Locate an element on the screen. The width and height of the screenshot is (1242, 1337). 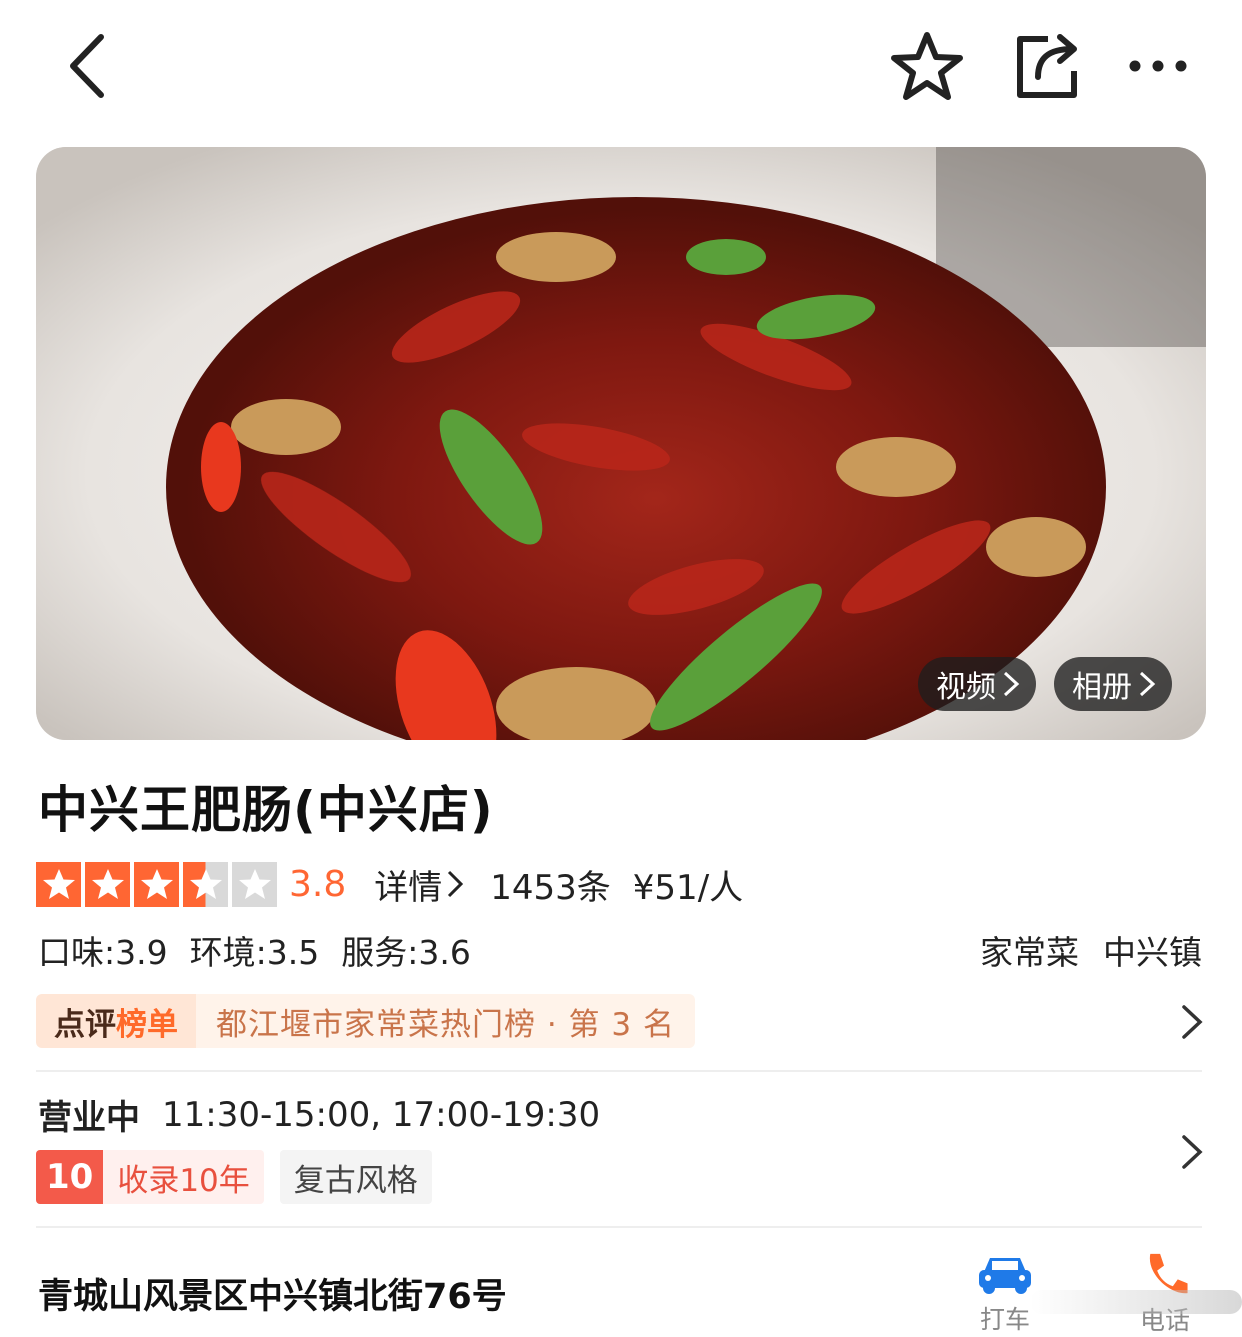
business-hours: 营业中 11:30-15:00, 17:00-19:30 is located at coordinates (319, 1114).